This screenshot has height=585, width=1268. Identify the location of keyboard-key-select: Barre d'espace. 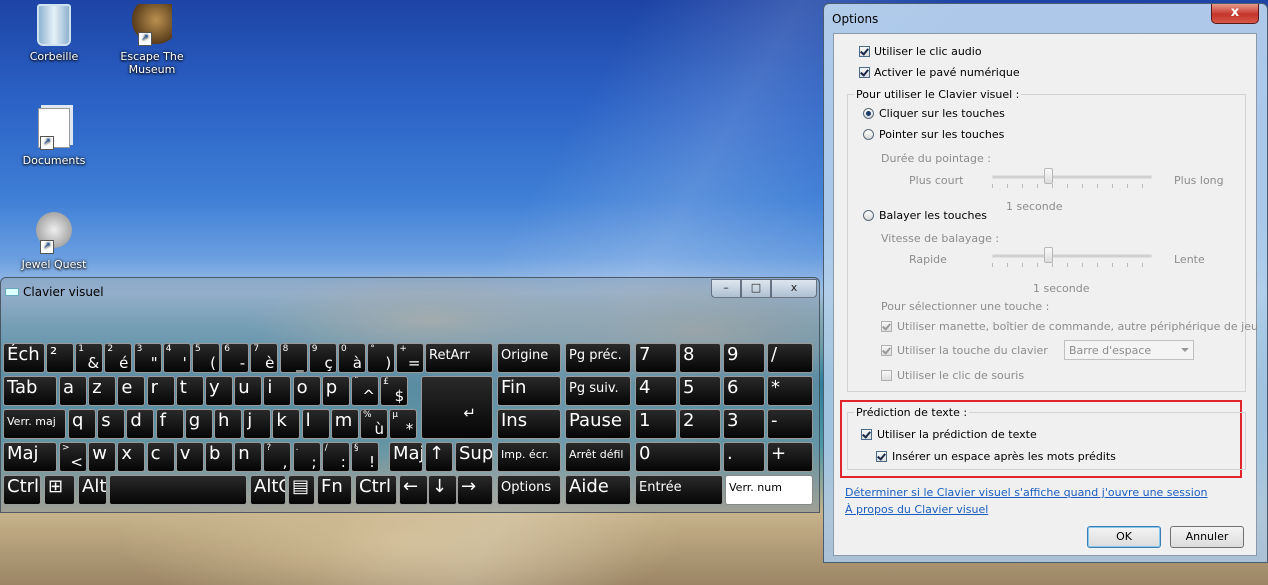
(1129, 350).